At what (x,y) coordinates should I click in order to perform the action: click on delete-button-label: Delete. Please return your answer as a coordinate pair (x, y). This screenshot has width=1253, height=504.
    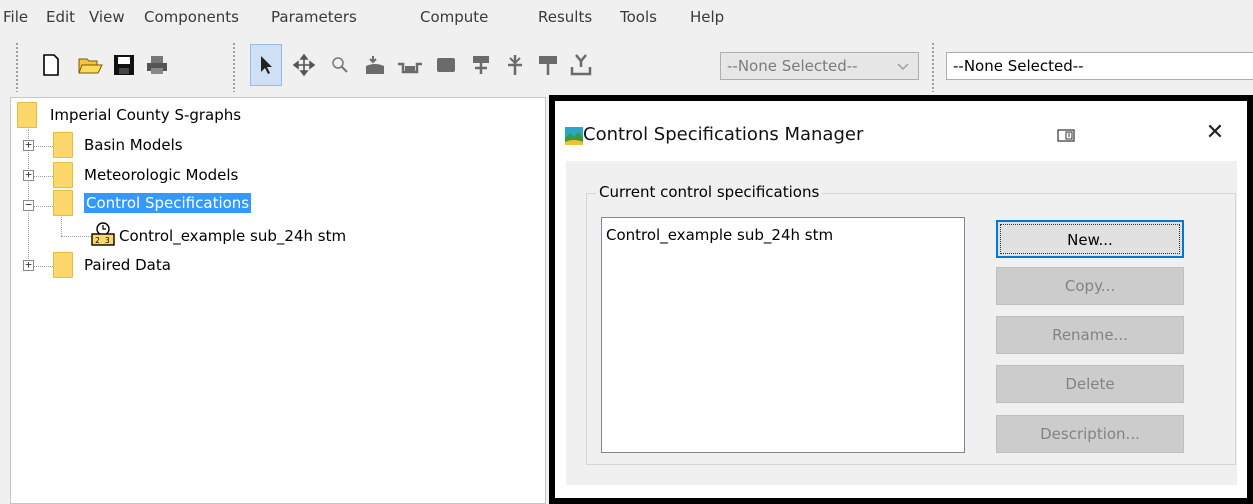
    Looking at the image, I should click on (1090, 384).